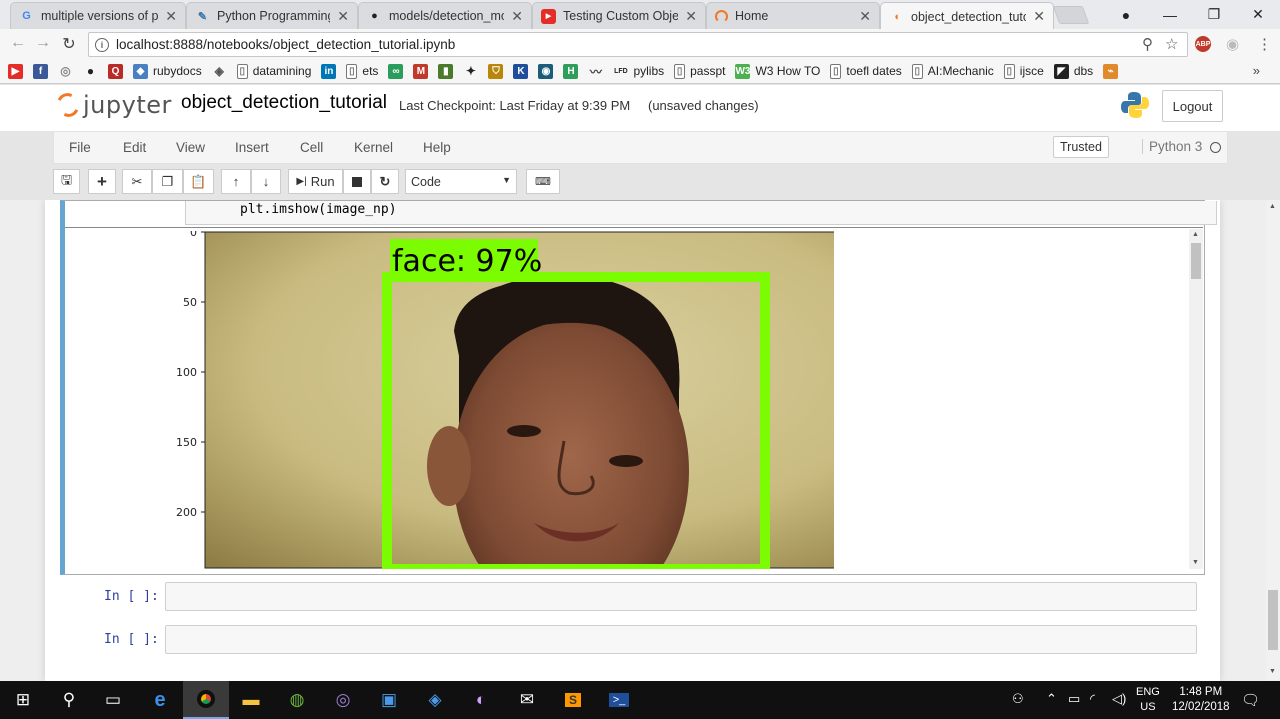  Describe the element at coordinates (66, 181) in the screenshot. I see `save-button: 🖫` at that location.